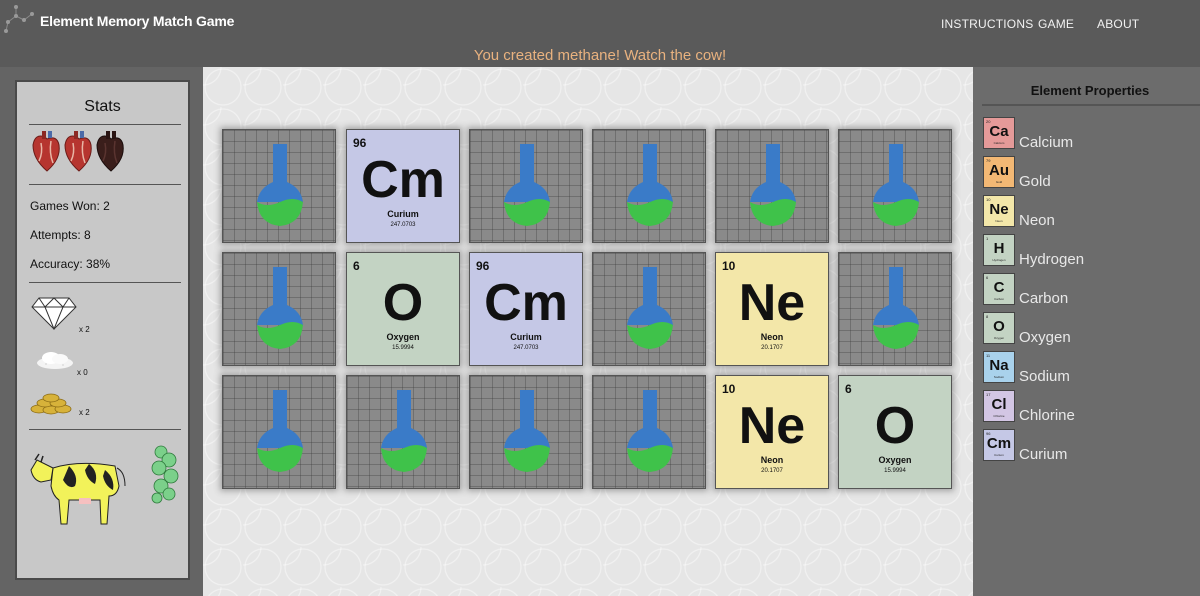  I want to click on element-name-label: Sodium, so click(1044, 376).